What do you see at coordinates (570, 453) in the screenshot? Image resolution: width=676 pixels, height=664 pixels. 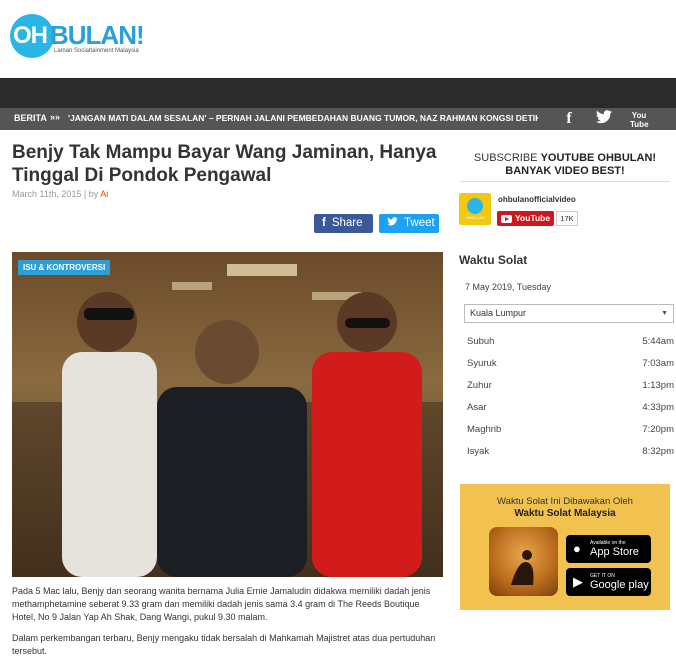 I see `prayer-row-isyak: Isyak 8:32pm` at bounding box center [570, 453].